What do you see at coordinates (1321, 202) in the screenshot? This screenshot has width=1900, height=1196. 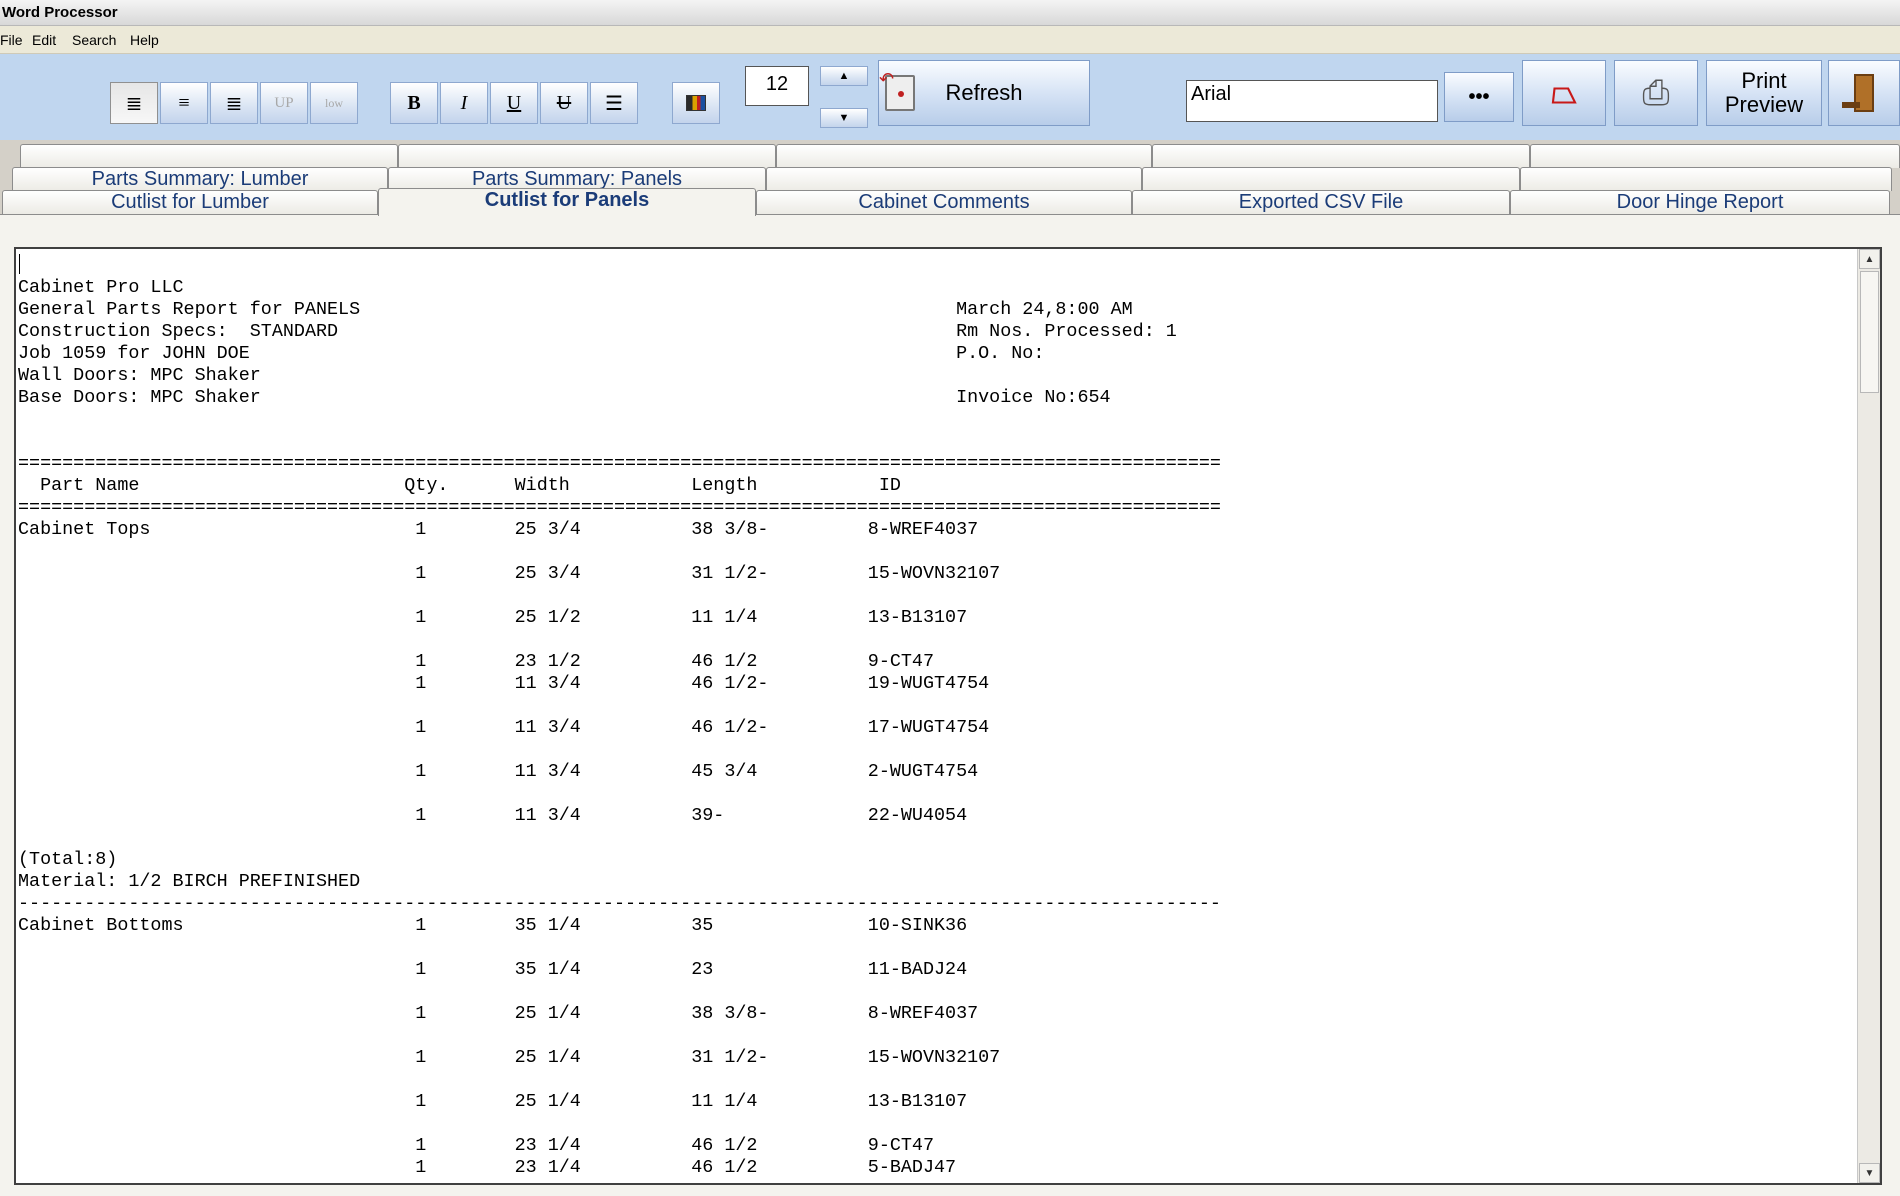 I see `tab-exported-csv: Exported CSV File` at bounding box center [1321, 202].